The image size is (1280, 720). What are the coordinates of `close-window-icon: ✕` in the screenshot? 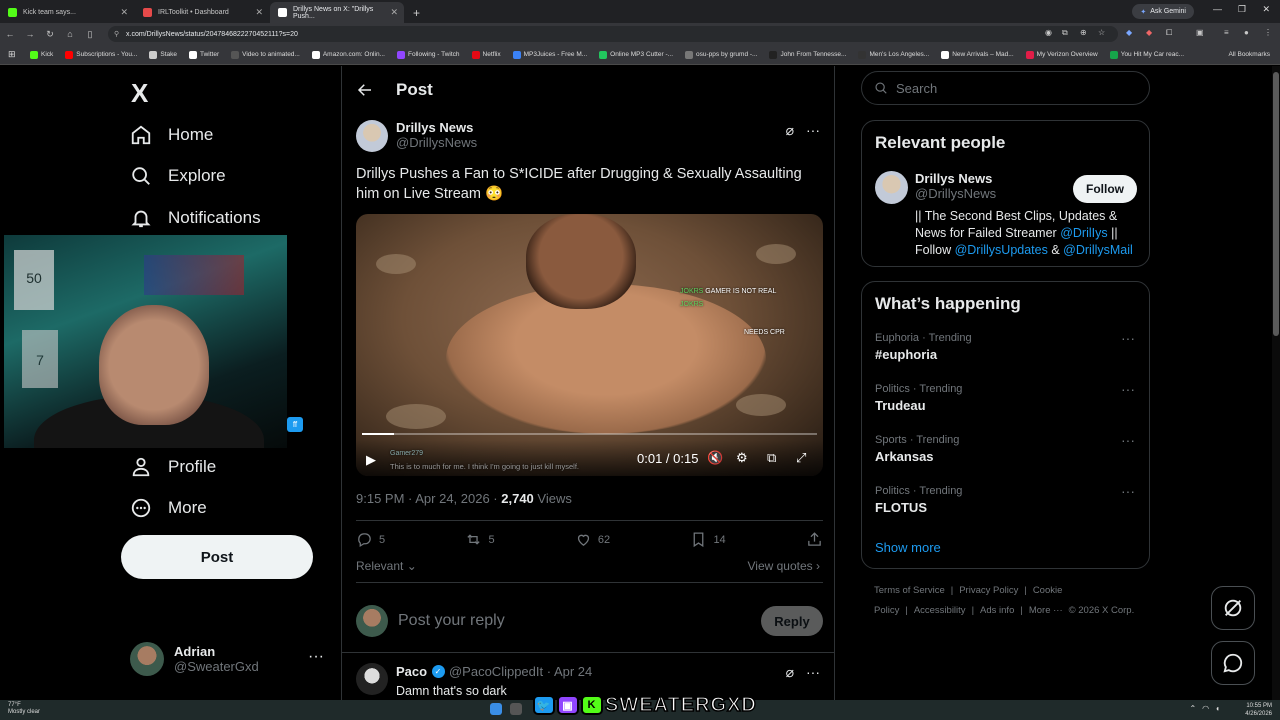 It's located at (1266, 9).